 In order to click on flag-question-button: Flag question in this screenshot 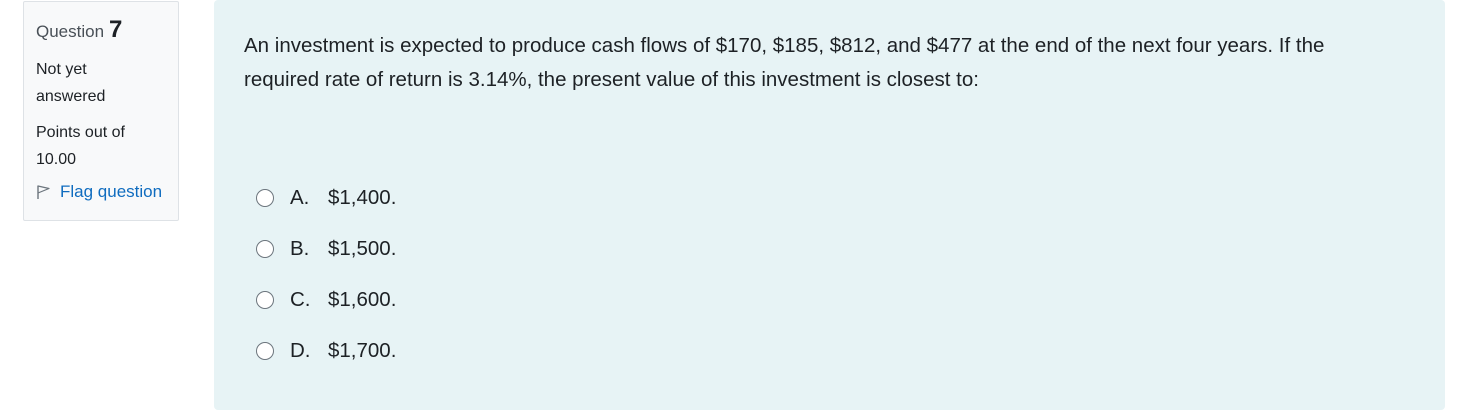, I will do `click(101, 192)`.